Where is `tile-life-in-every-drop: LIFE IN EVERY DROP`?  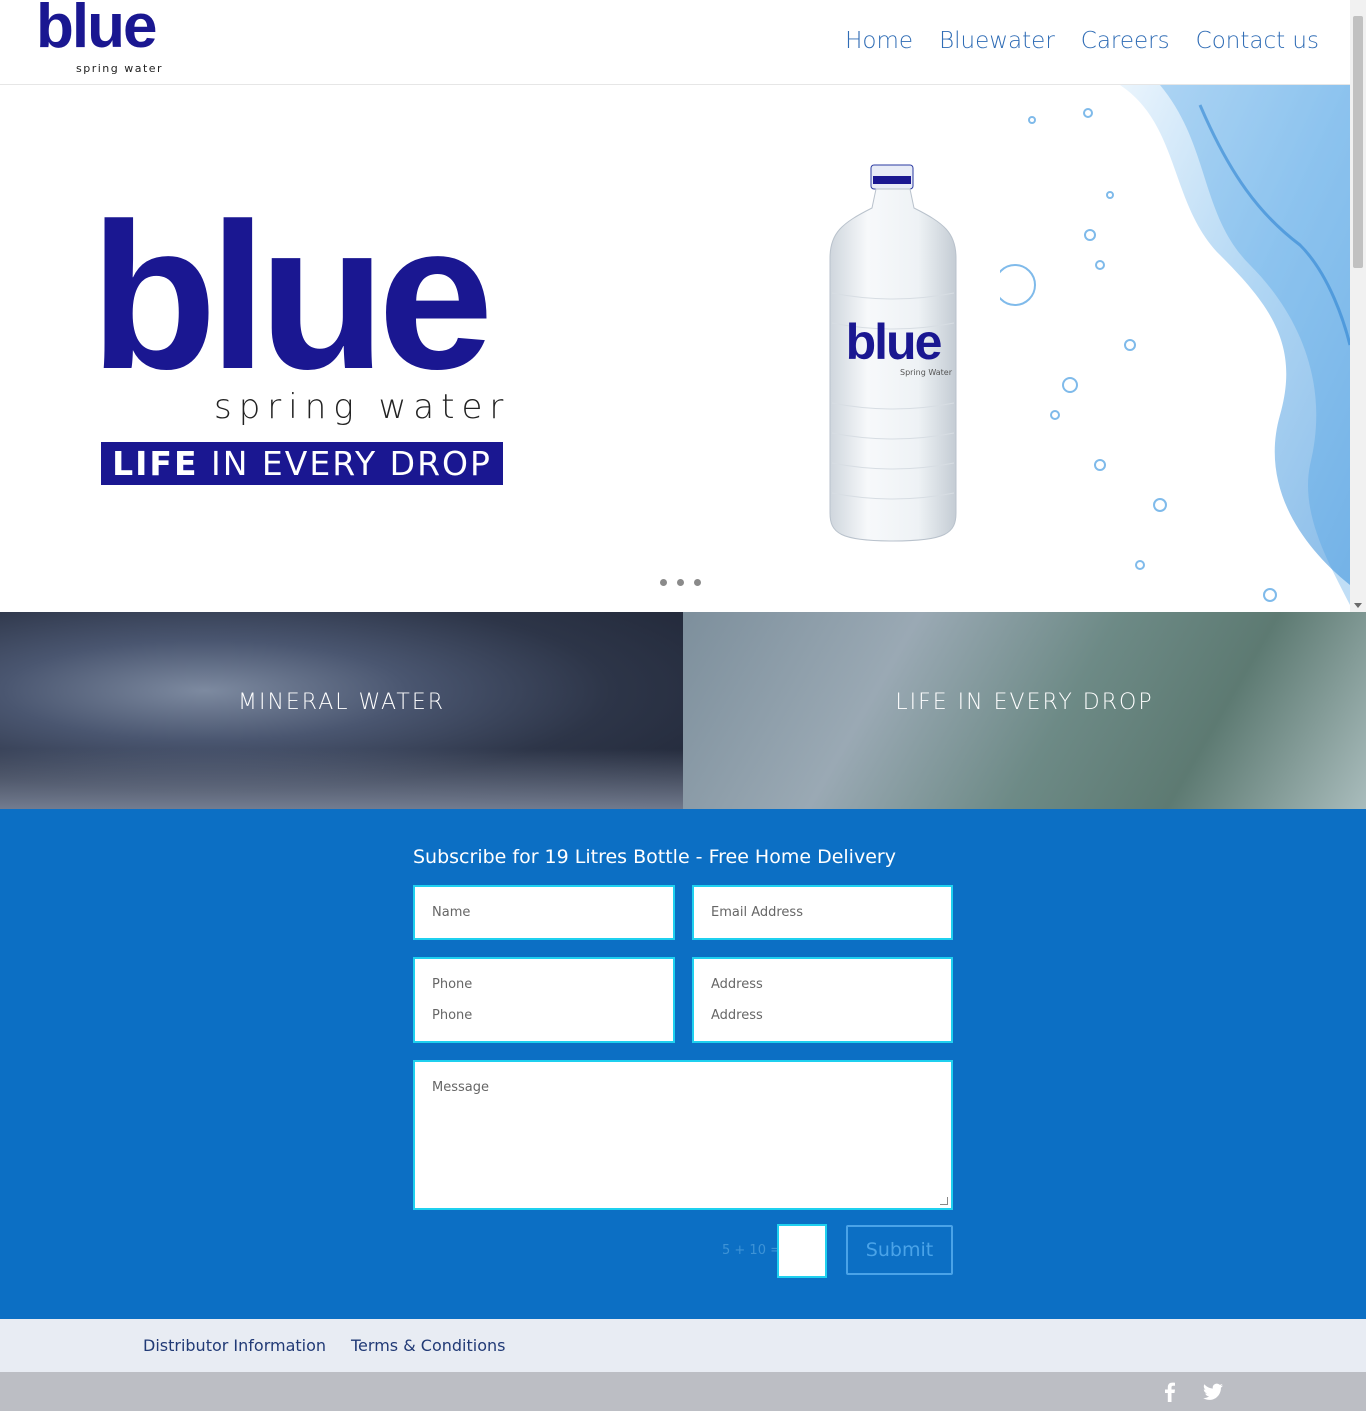 tile-life-in-every-drop: LIFE IN EVERY DROP is located at coordinates (1024, 710).